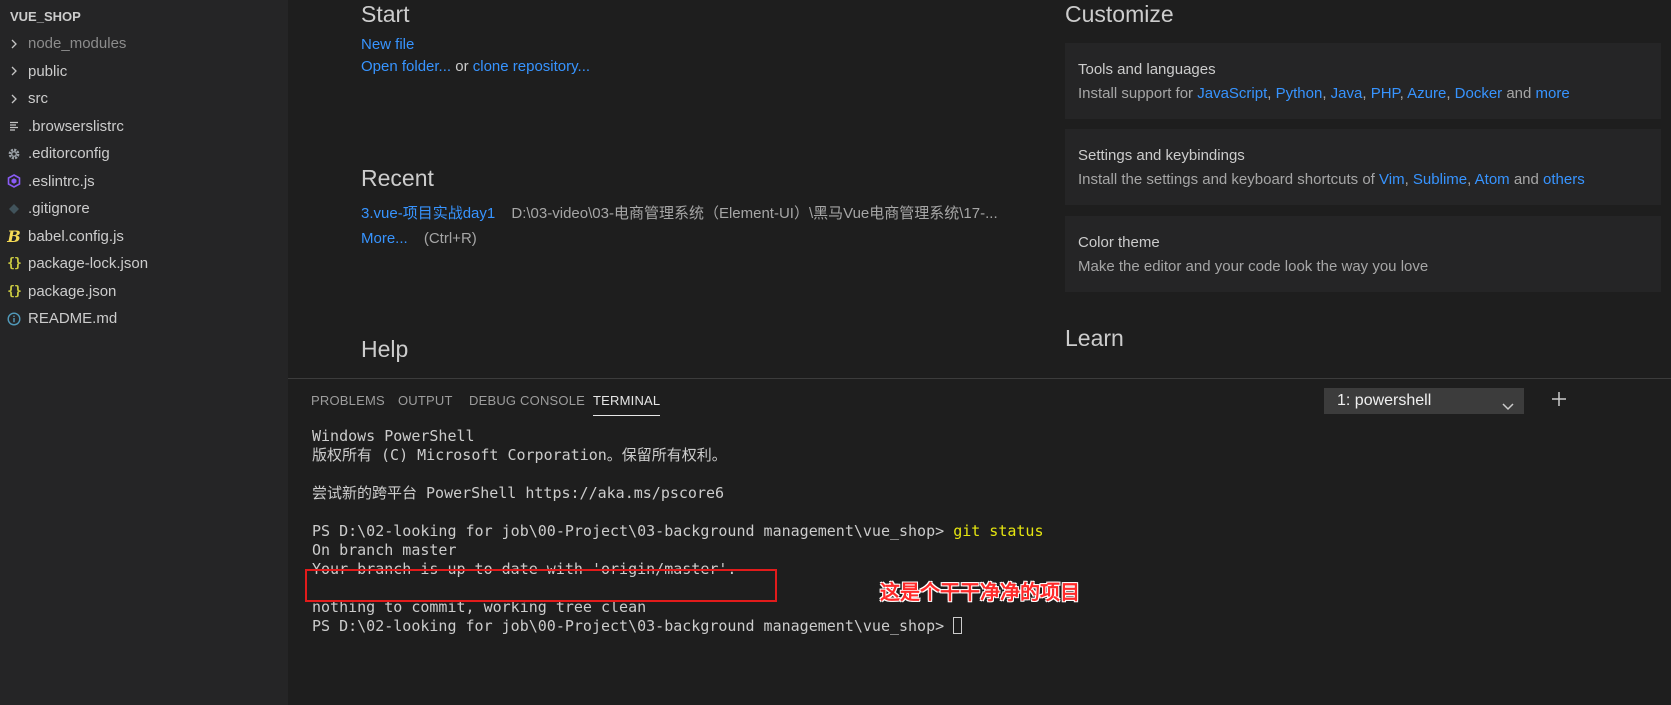  What do you see at coordinates (45, 16) in the screenshot?
I see `explorer-folder-title: VUE_SHOP` at bounding box center [45, 16].